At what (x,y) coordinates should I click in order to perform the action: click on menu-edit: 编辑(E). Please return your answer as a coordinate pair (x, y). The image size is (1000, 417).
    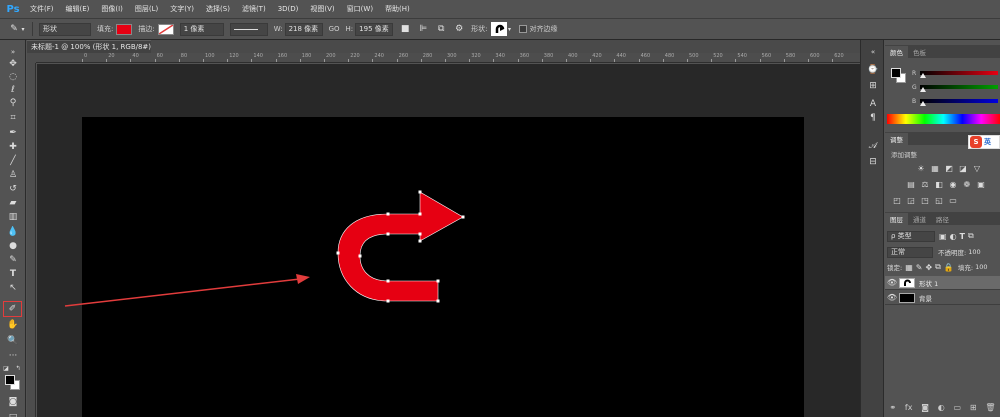
    Looking at the image, I should click on (78, 9).